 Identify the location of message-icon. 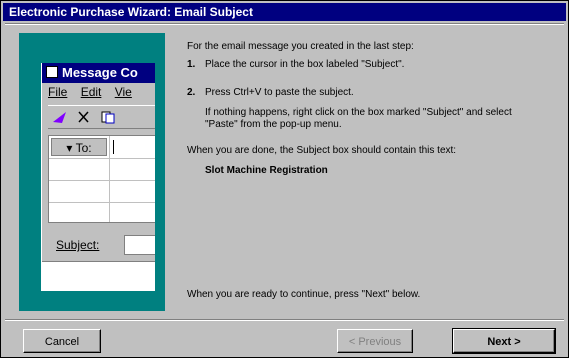
(52, 72).